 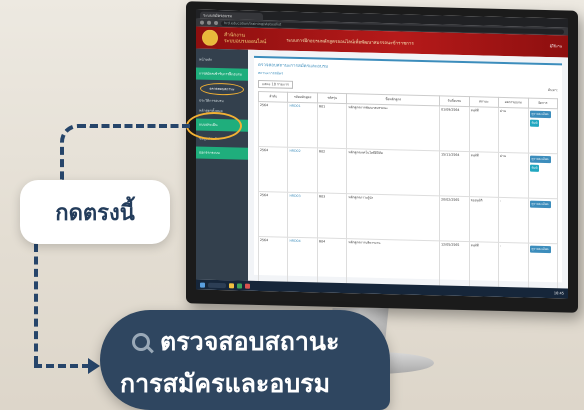 What do you see at coordinates (302, 215) in the screenshot?
I see `course-code-link: HRD03` at bounding box center [302, 215].